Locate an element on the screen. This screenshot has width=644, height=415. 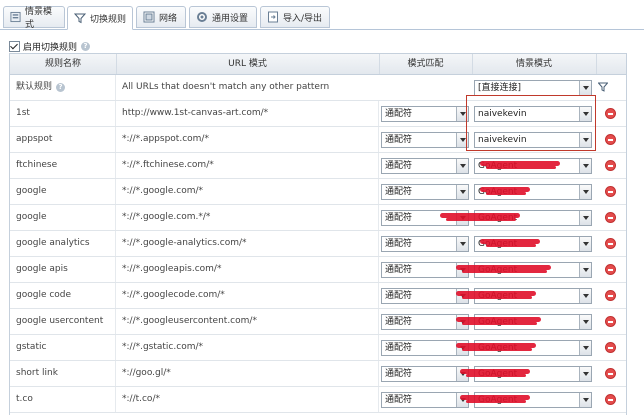
tab-label: 切换规则 is located at coordinates (108, 19).